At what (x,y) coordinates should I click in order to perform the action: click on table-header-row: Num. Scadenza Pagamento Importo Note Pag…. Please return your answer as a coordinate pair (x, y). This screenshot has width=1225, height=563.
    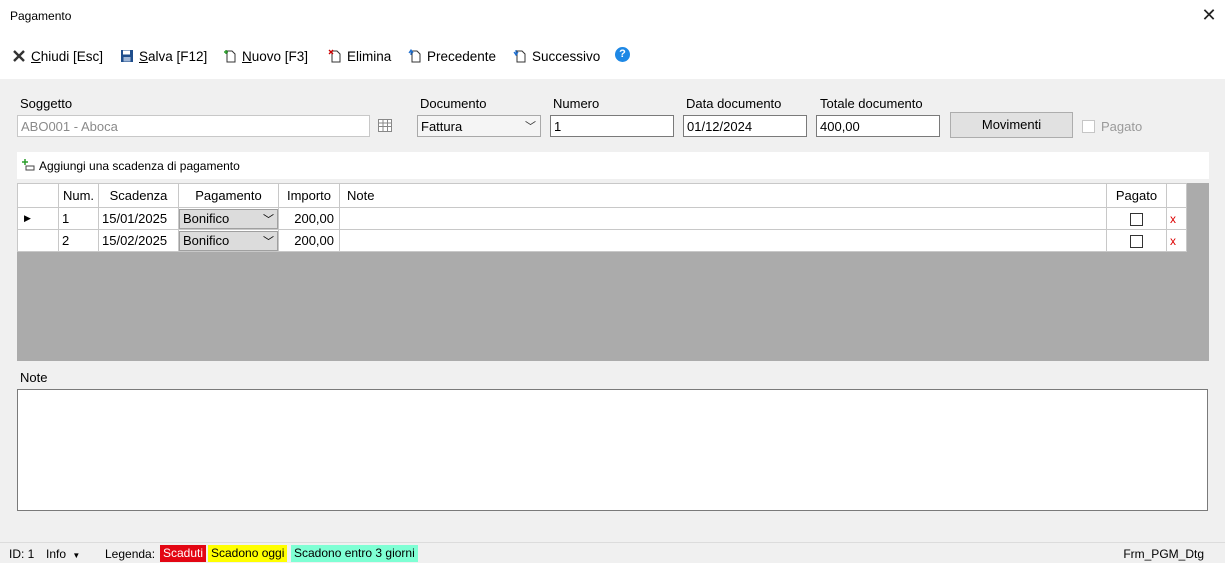
    Looking at the image, I should click on (602, 195).